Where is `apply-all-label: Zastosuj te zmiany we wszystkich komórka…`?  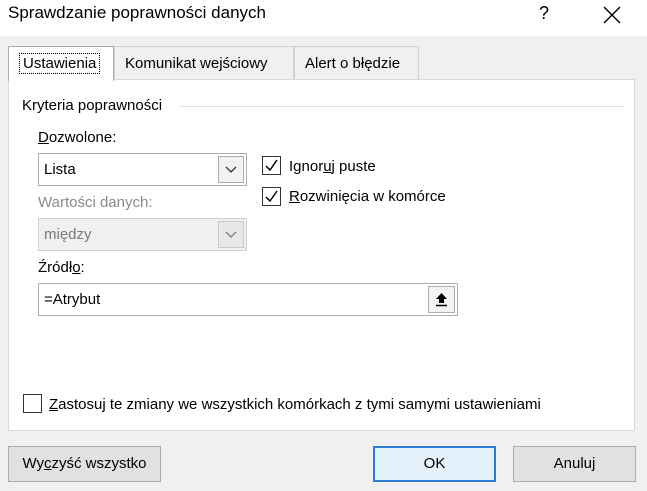
apply-all-label: Zastosuj te zmiany we wszystkich komórka… is located at coordinates (295, 404).